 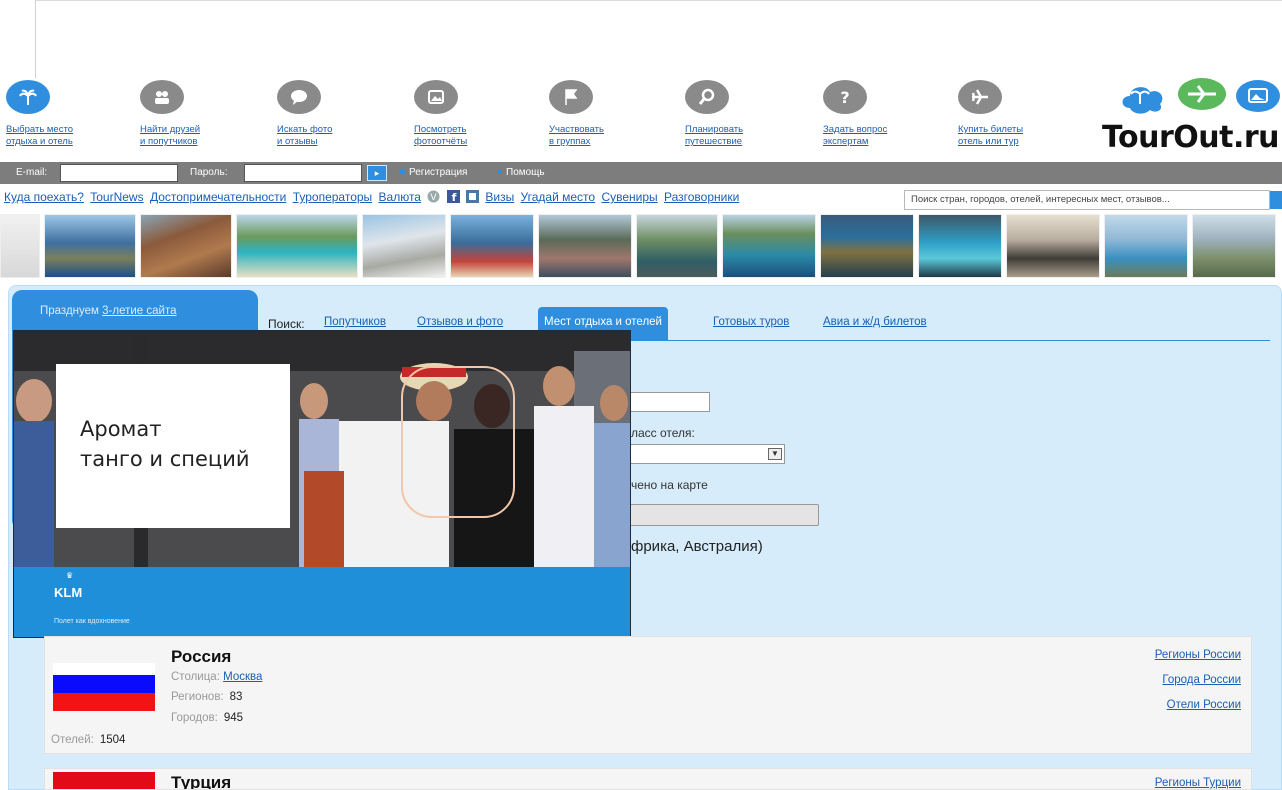 What do you see at coordinates (1201, 680) in the screenshot?
I see `link-cities-russia: Города России` at bounding box center [1201, 680].